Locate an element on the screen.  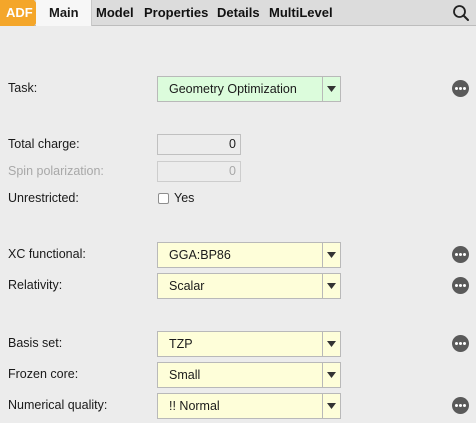
total-charge-field: 0 is located at coordinates (199, 144).